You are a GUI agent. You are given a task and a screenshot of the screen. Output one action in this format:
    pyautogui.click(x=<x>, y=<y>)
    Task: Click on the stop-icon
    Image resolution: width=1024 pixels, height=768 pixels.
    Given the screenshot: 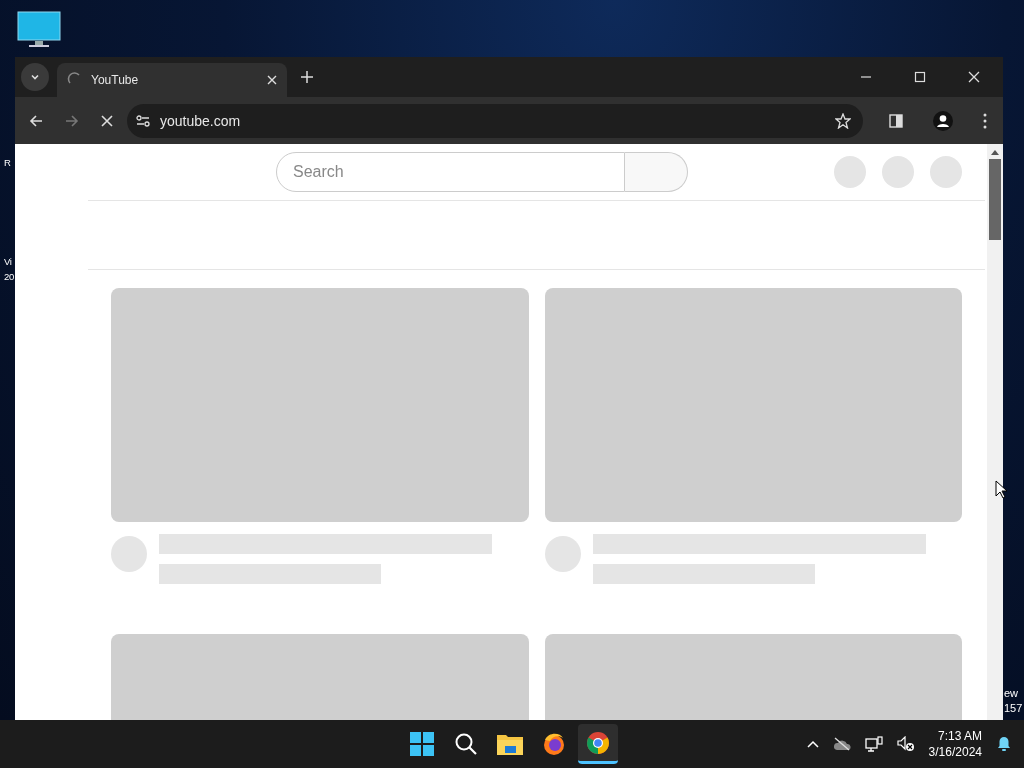 What is the action you would take?
    pyautogui.click(x=107, y=120)
    